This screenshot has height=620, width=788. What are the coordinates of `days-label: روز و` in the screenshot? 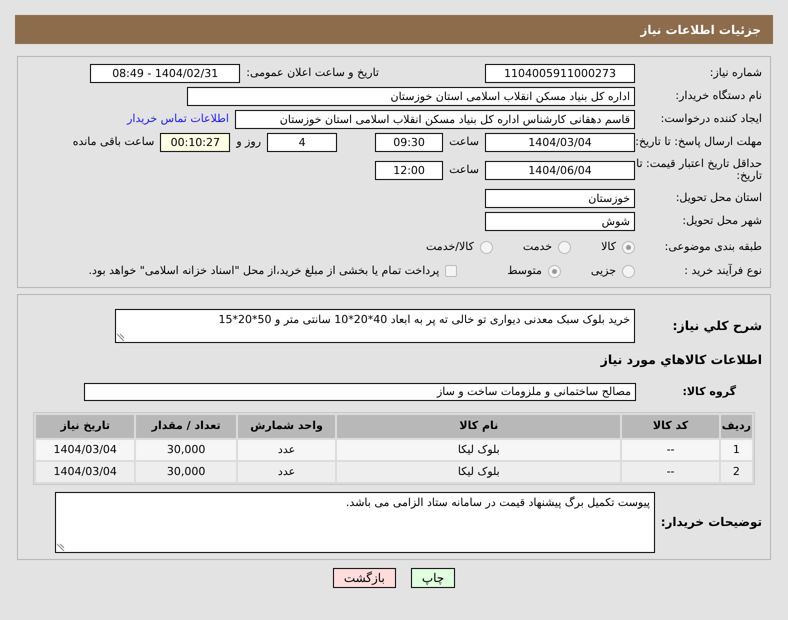 It's located at (248, 142).